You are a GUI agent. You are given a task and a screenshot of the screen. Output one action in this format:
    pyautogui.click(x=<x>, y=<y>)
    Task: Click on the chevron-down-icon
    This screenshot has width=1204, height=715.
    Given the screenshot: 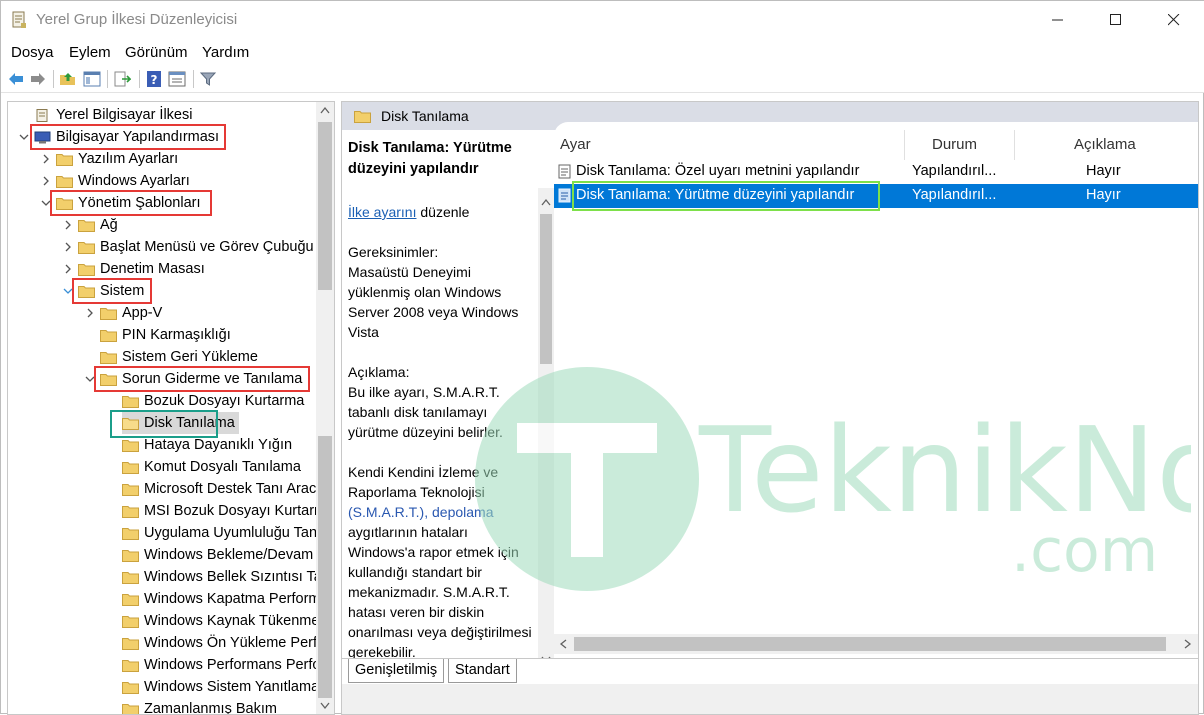 What is the action you would take?
    pyautogui.click(x=24, y=137)
    